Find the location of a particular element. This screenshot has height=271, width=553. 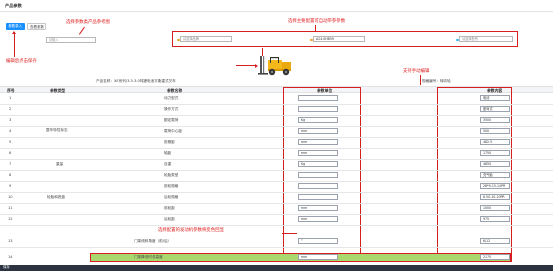

row-no: 6 is located at coordinates (10, 152).